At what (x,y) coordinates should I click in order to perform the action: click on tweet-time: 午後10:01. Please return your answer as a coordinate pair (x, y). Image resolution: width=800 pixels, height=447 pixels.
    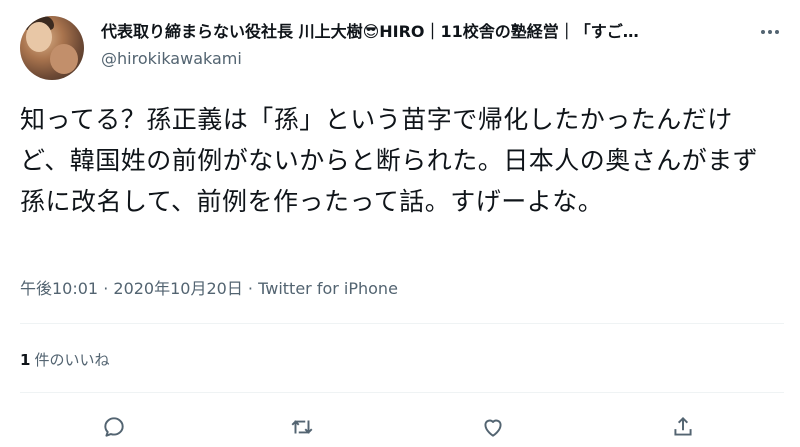
    Looking at the image, I should click on (59, 288).